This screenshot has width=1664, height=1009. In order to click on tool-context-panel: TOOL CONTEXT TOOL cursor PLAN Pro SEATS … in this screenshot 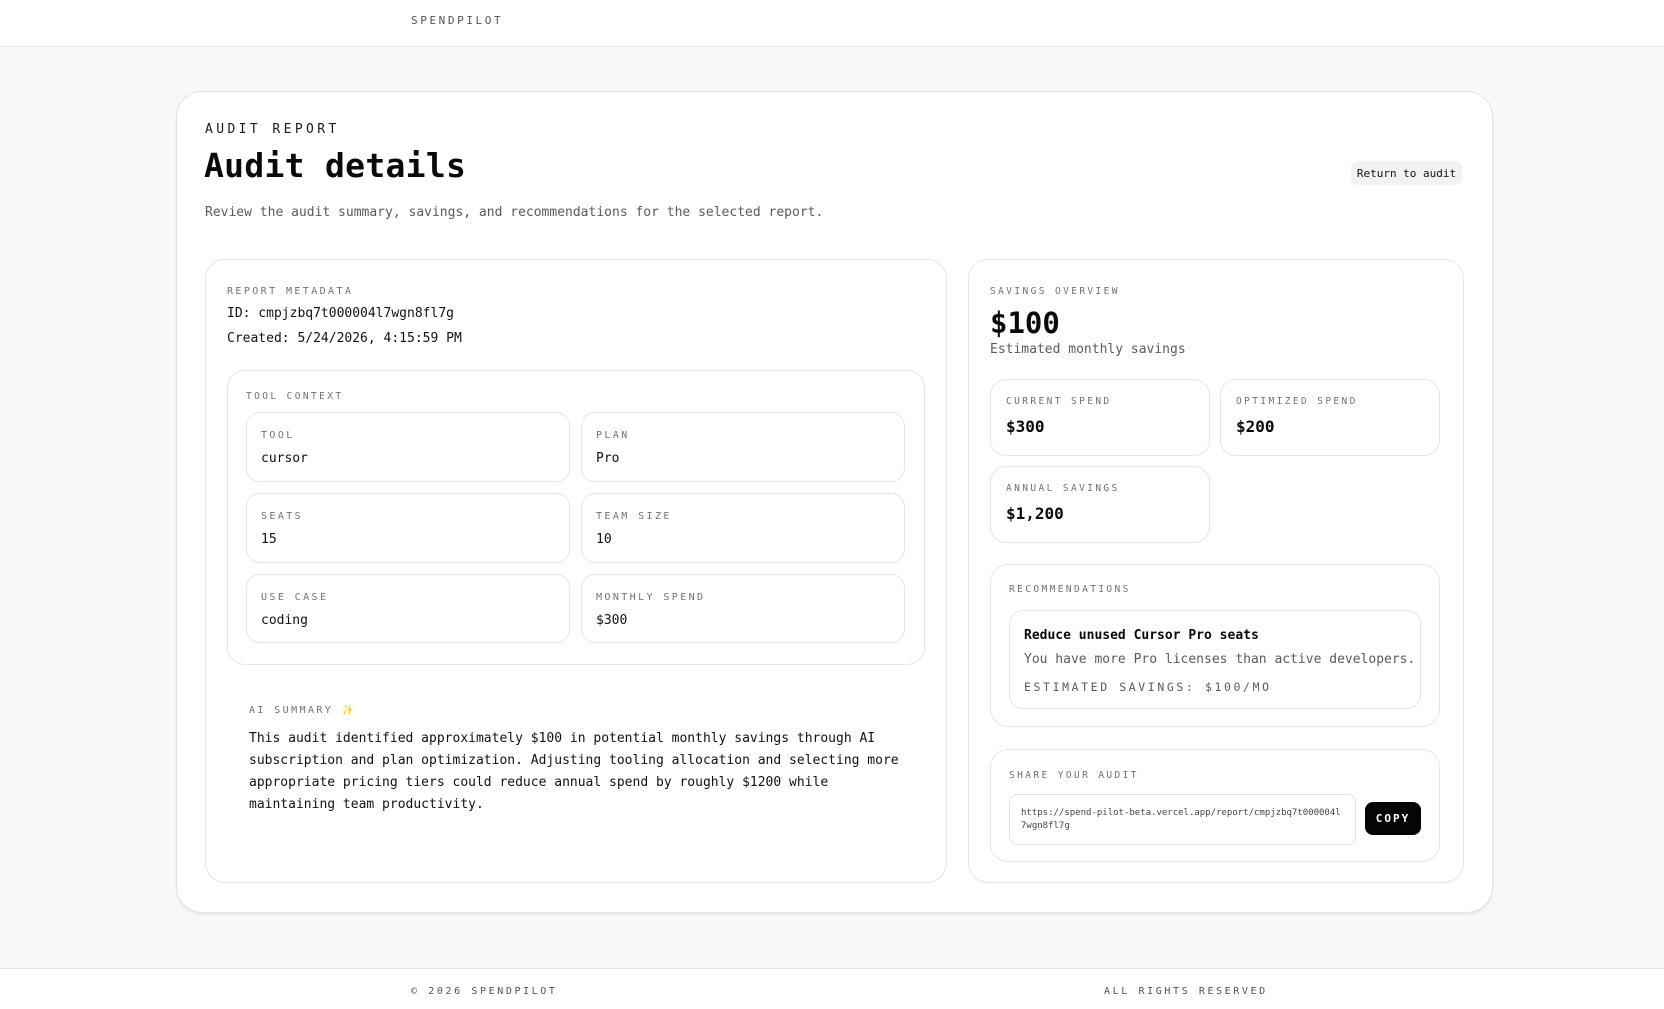, I will do `click(576, 517)`.